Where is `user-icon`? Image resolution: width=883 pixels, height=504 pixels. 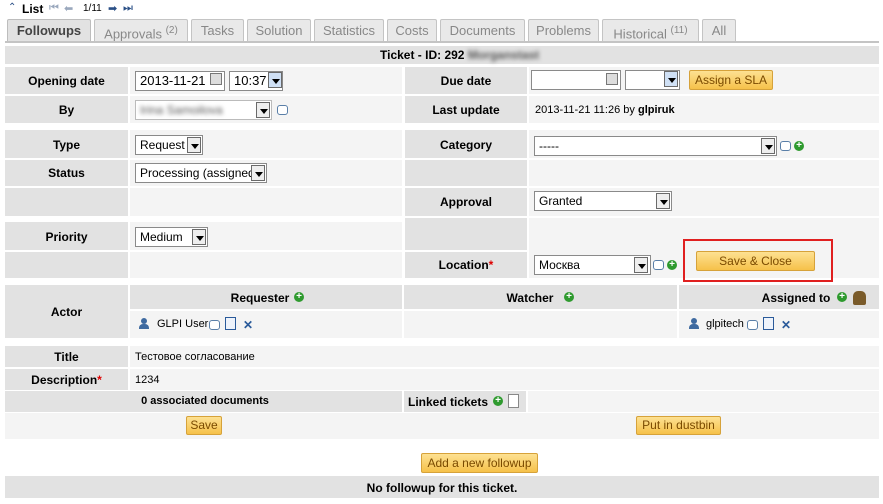 user-icon is located at coordinates (144, 323).